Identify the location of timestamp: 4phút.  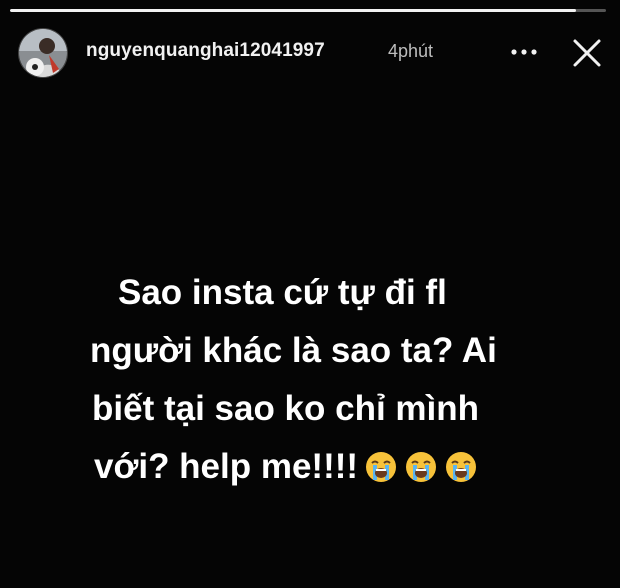
(411, 51).